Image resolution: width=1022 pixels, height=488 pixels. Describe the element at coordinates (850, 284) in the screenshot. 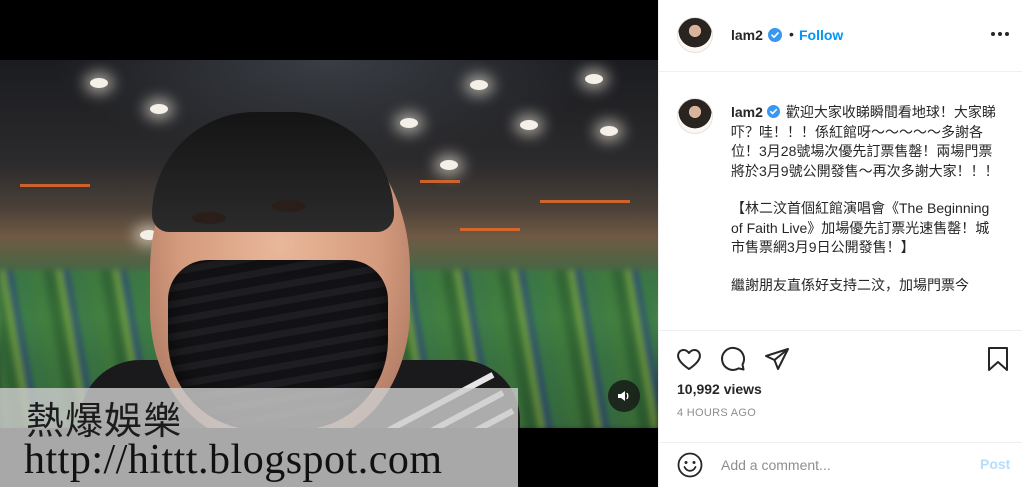

I see `caption-paragraph-3: 繼謝朋友直係好支持二汶，加場門票今` at that location.